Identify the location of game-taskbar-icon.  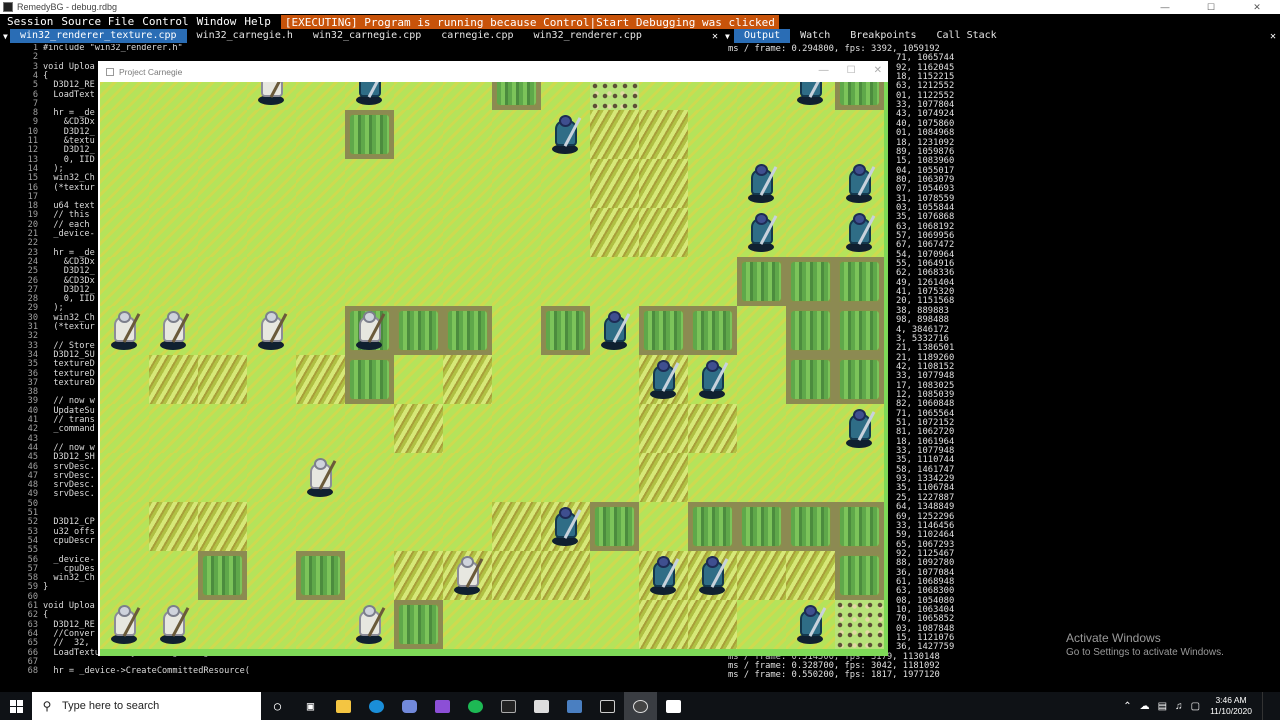
(673, 706).